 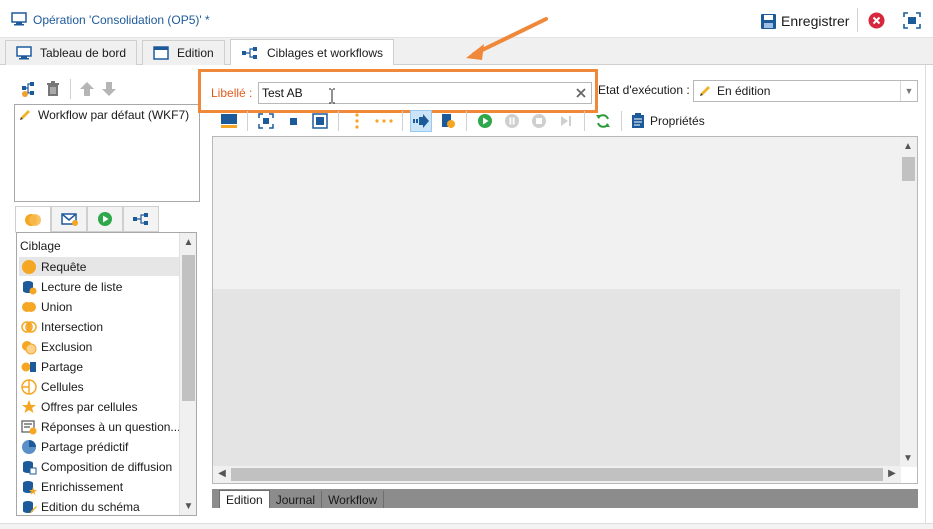 What do you see at coordinates (857, 20) in the screenshot?
I see `titlebar-separator` at bounding box center [857, 20].